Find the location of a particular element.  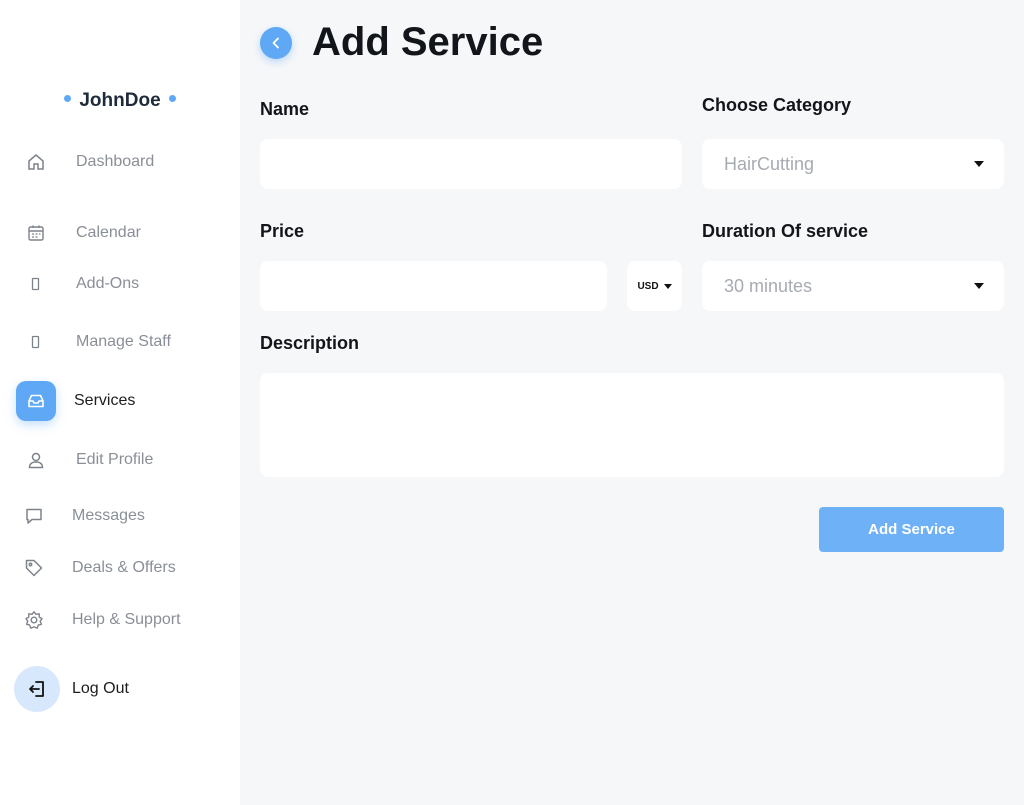

price-input is located at coordinates (433, 286).